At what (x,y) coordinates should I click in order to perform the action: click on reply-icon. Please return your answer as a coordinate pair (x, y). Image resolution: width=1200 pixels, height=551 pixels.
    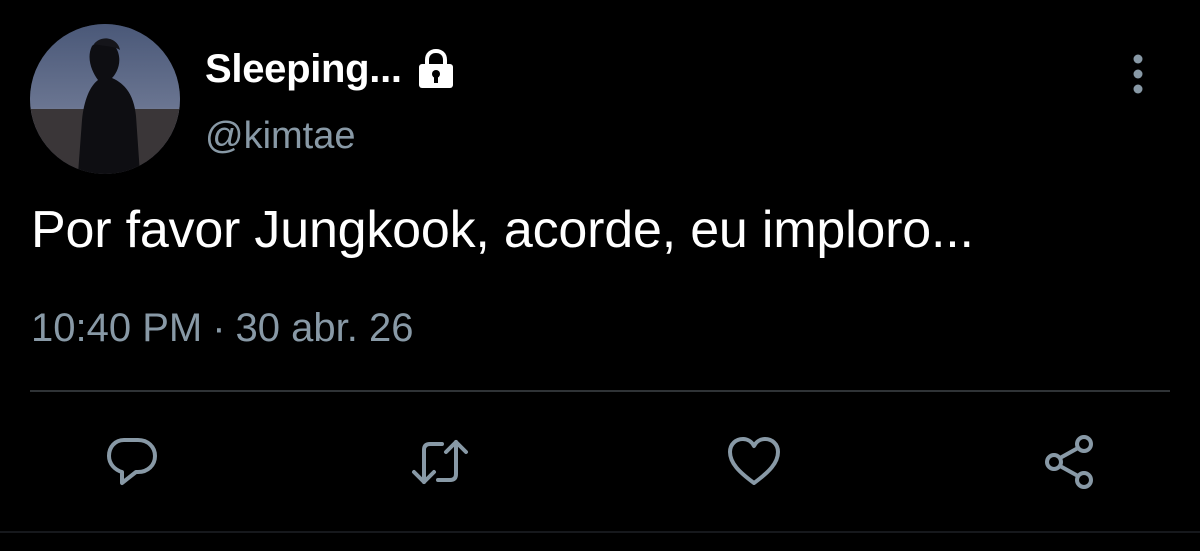
    Looking at the image, I should click on (132, 461).